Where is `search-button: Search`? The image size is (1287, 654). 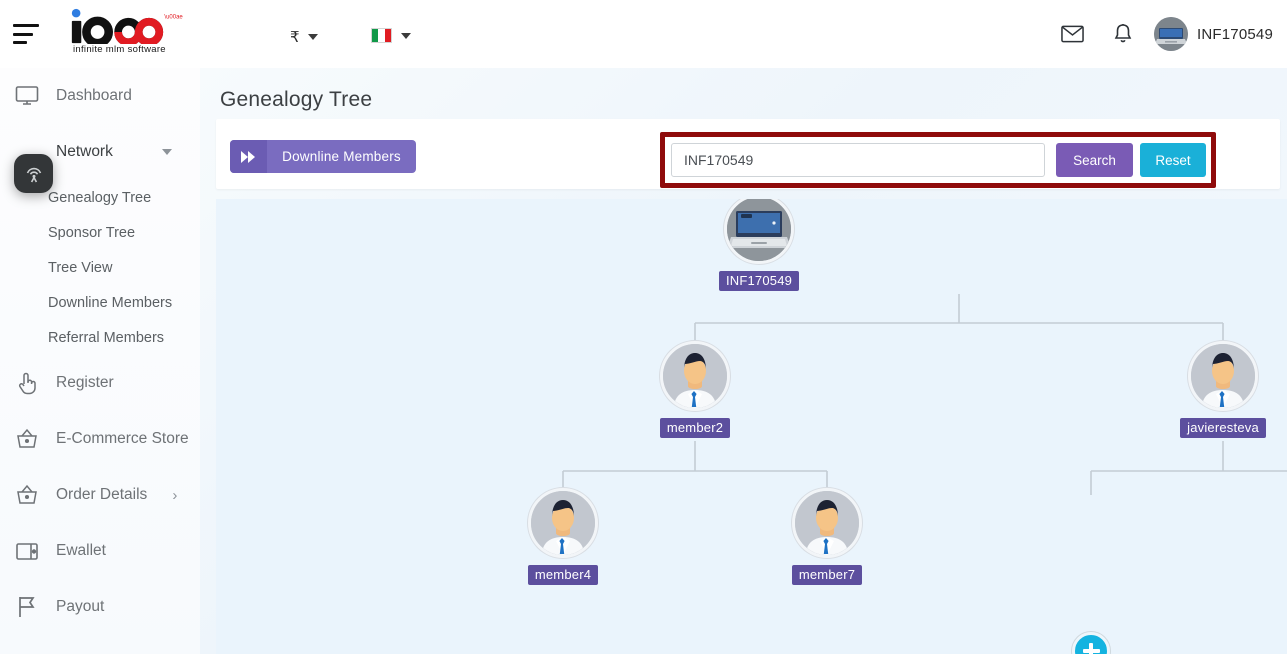 search-button: Search is located at coordinates (1094, 160).